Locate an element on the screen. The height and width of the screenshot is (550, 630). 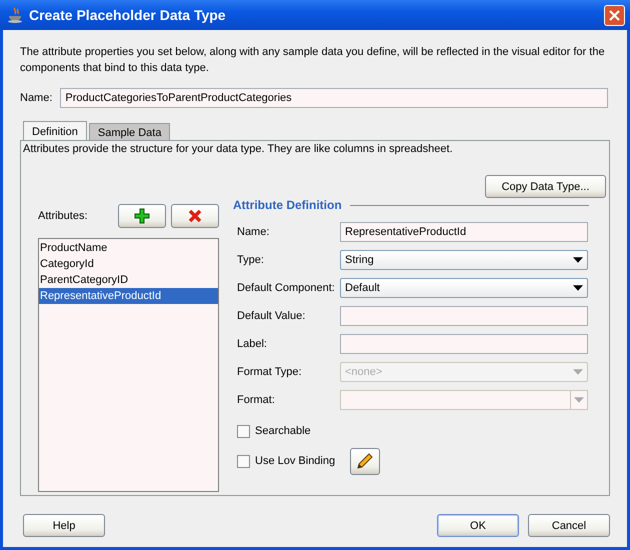
help-button: Help is located at coordinates (64, 525).